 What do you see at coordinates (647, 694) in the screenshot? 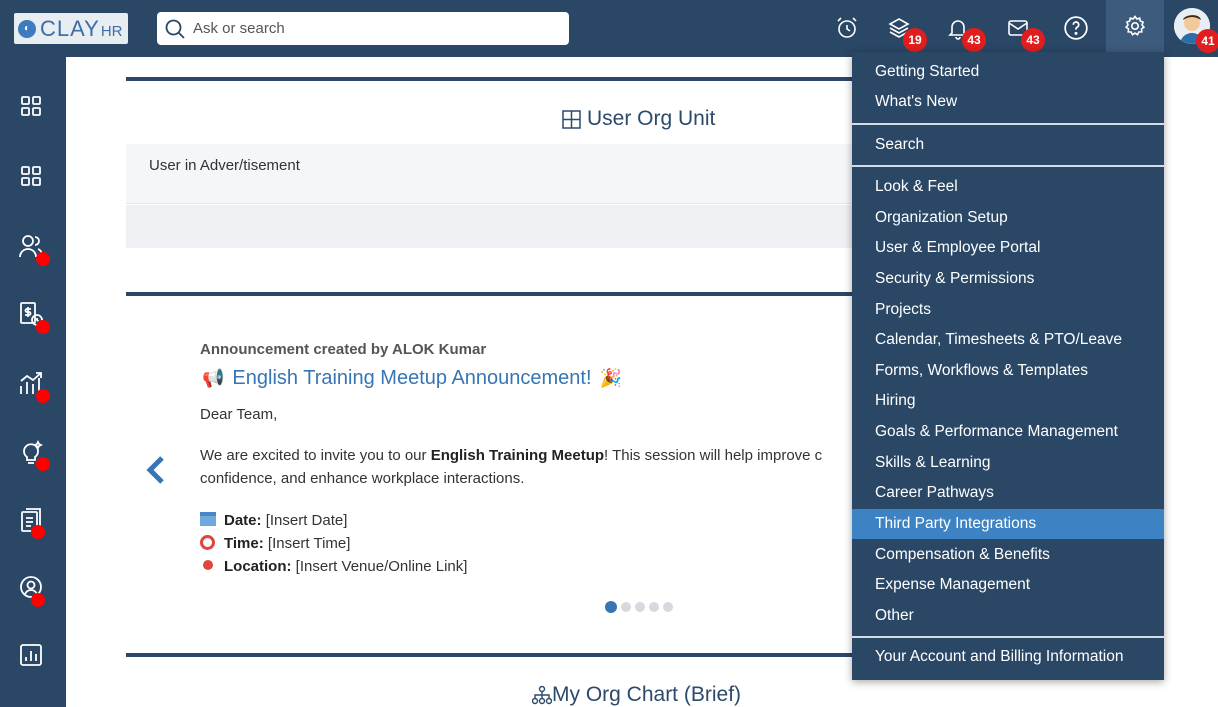
I see `org-chart-title-text: My Org Chart (Brief)` at bounding box center [647, 694].